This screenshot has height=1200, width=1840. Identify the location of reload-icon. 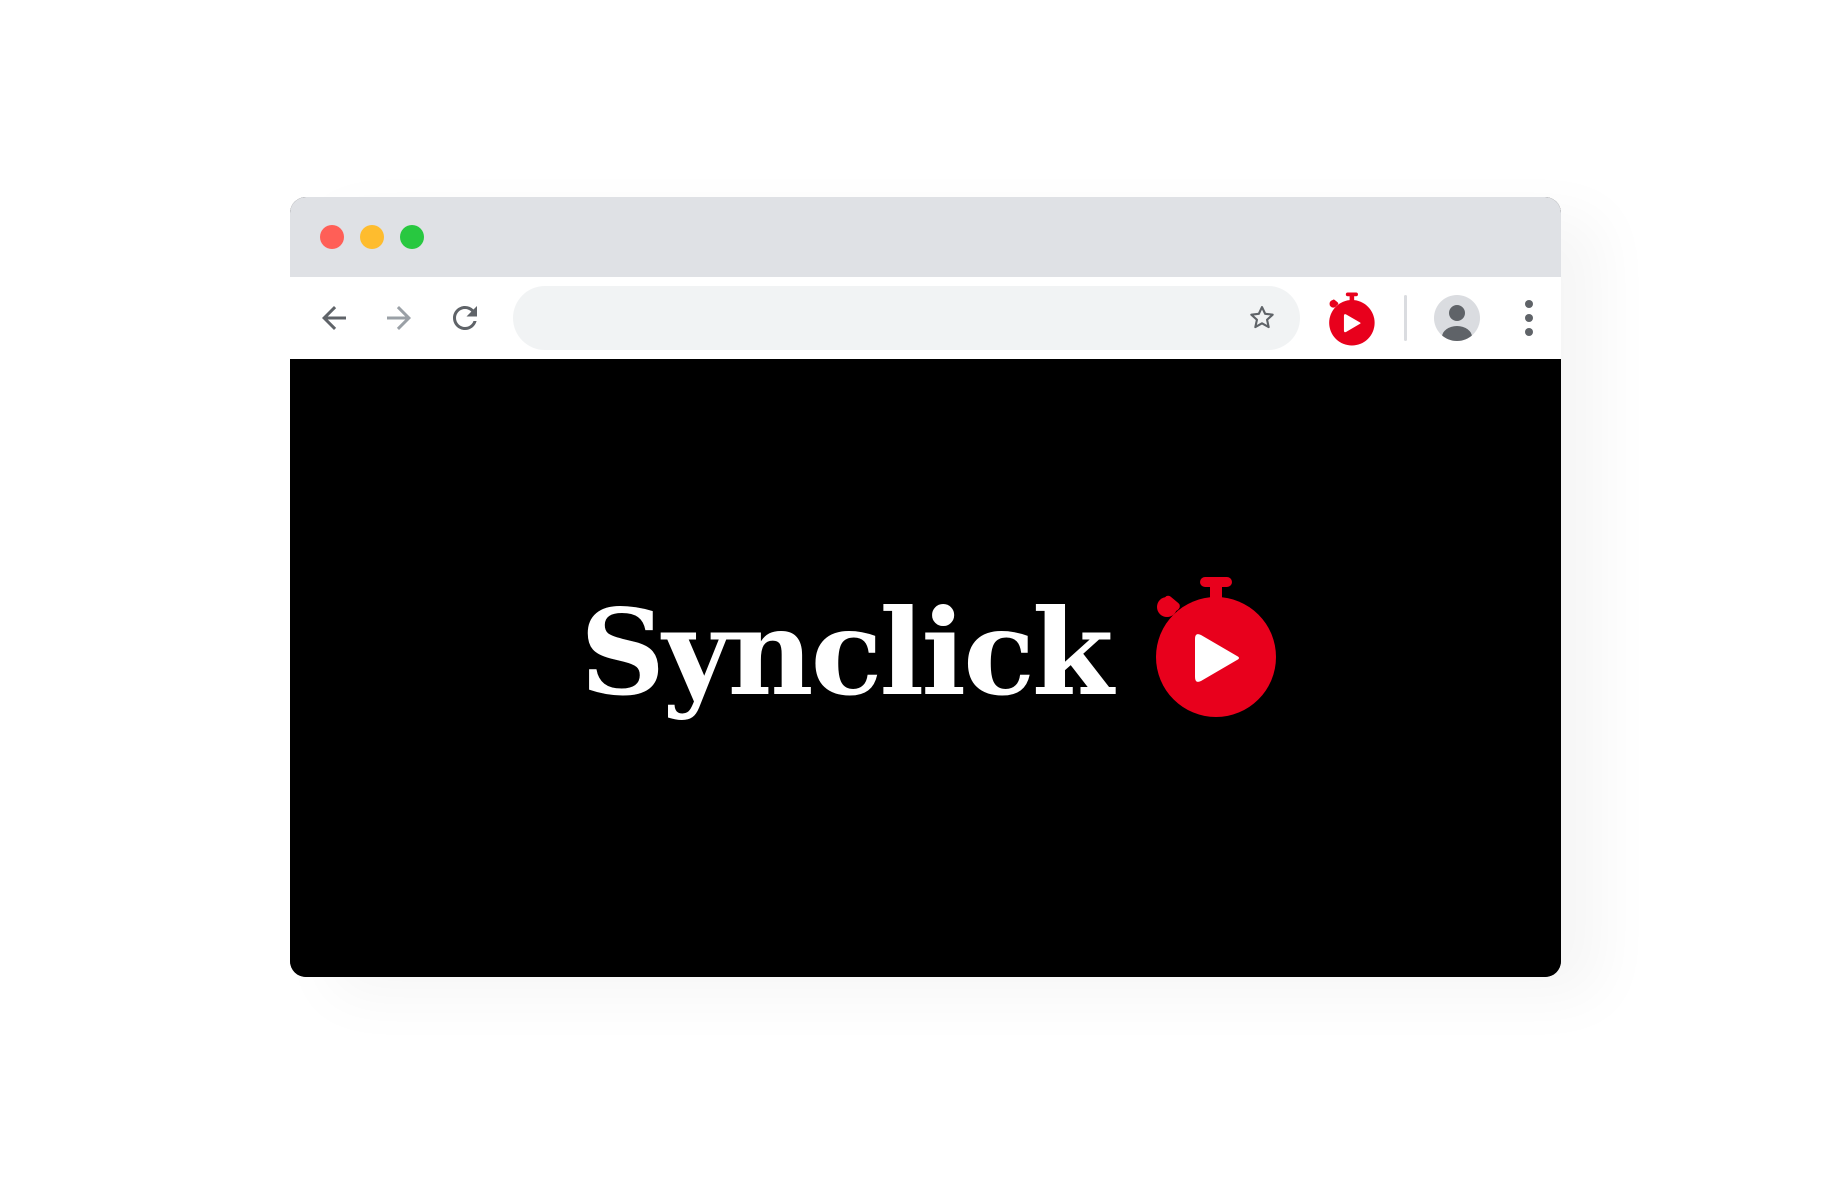
(465, 318).